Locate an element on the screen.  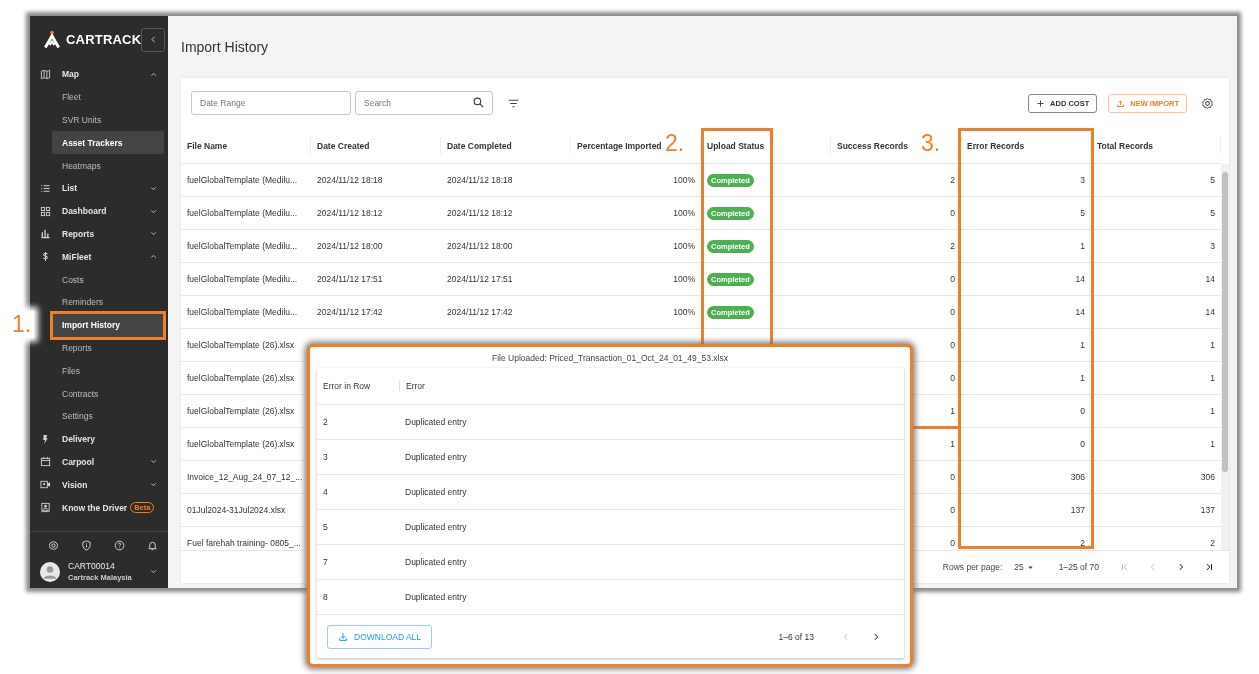
chevron-left-icon is located at coordinates (153, 39).